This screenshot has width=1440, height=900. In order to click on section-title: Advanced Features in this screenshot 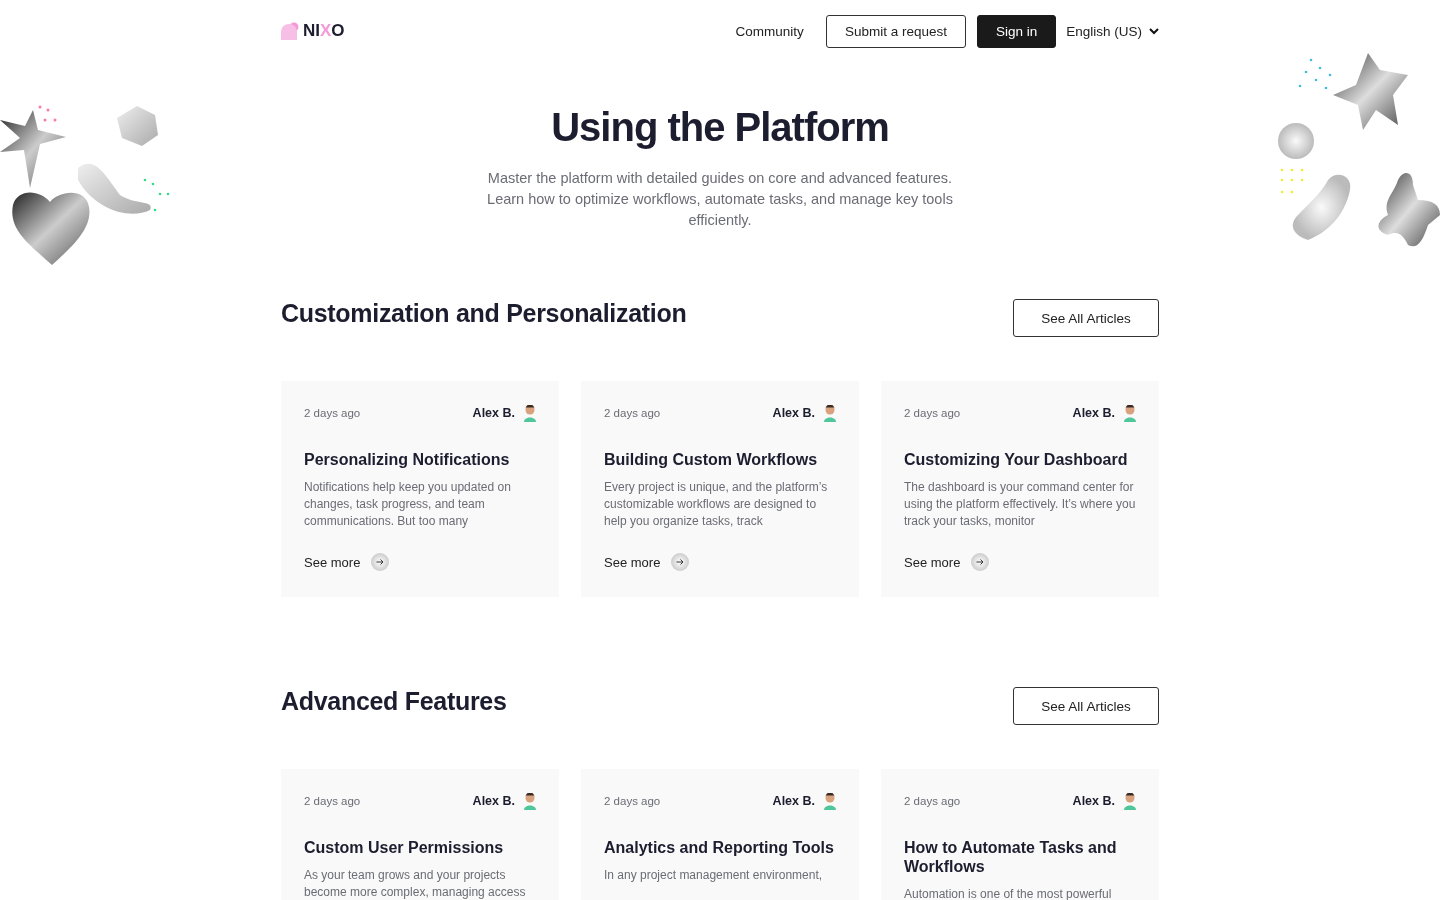, I will do `click(394, 701)`.